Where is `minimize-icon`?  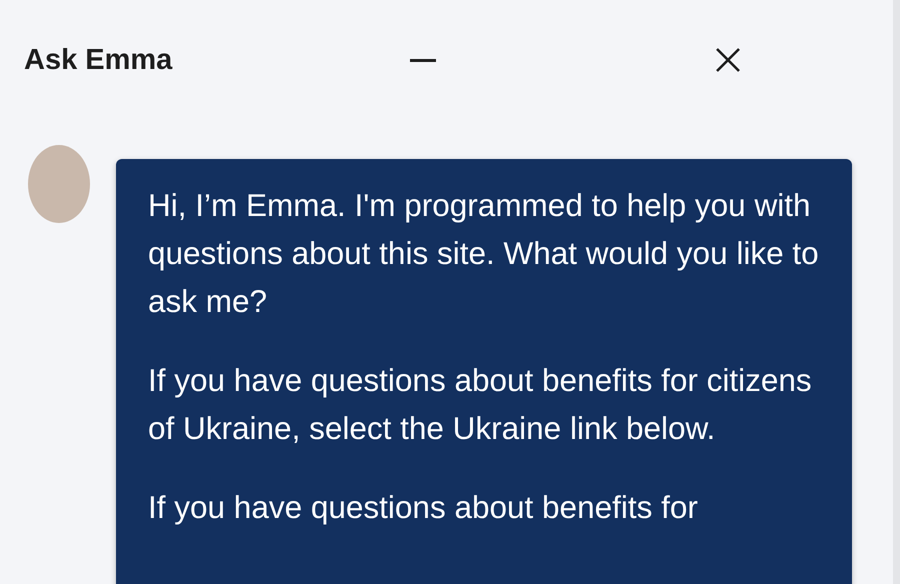 minimize-icon is located at coordinates (423, 60).